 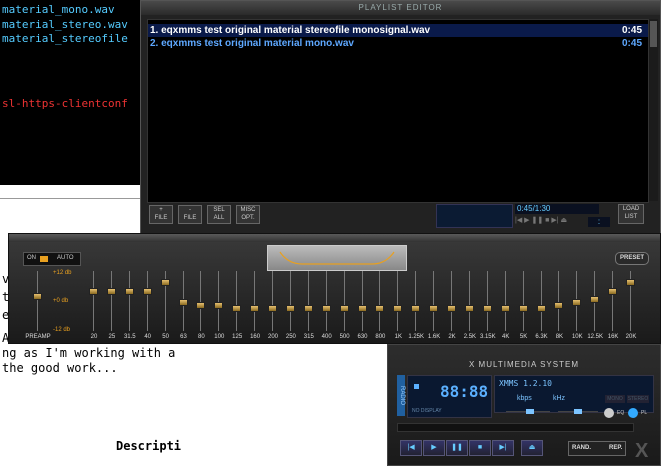 What do you see at coordinates (248, 214) in the screenshot?
I see `misc-options-button: MISC OPT.` at bounding box center [248, 214].